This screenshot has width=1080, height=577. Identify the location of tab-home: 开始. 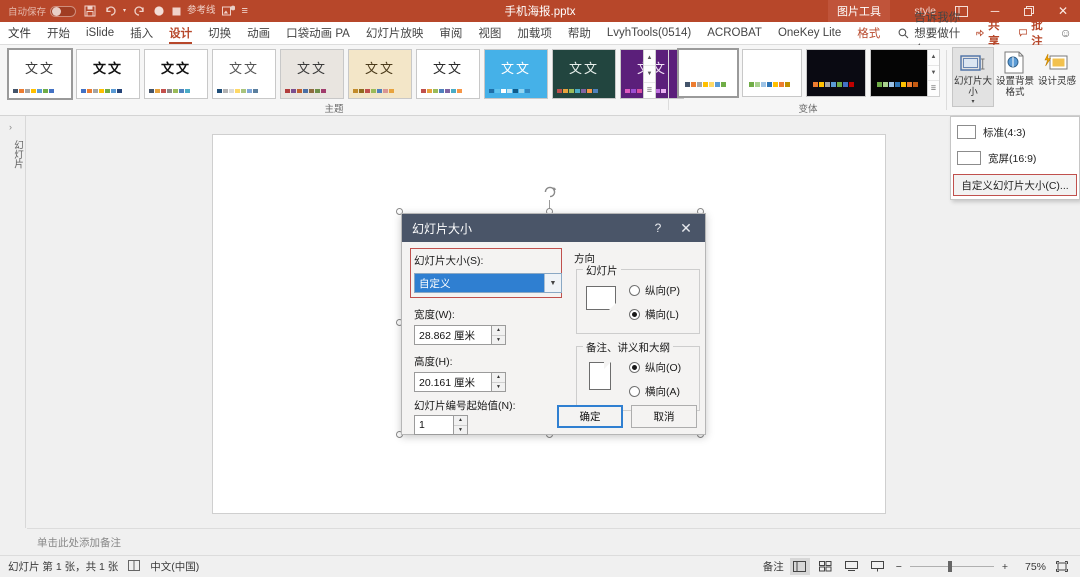
(58, 33).